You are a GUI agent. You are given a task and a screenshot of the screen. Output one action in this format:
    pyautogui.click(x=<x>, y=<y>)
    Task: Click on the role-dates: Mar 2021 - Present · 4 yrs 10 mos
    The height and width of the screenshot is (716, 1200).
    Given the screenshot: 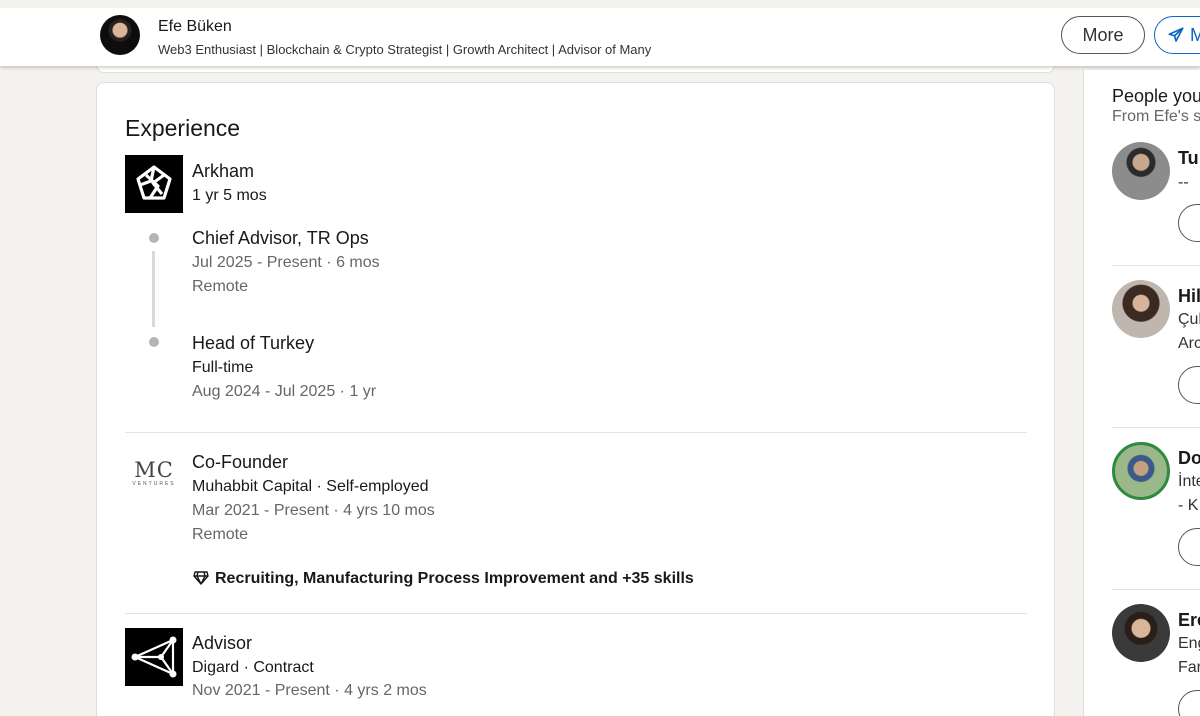 What is the action you would take?
    pyautogui.click(x=313, y=510)
    